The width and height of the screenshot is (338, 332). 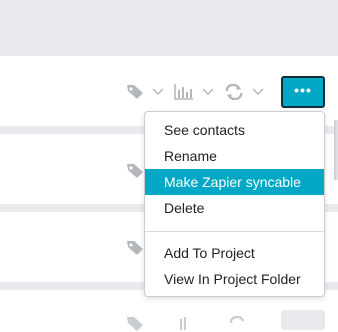 I want to click on menu-item-rename: Rename, so click(x=234, y=156).